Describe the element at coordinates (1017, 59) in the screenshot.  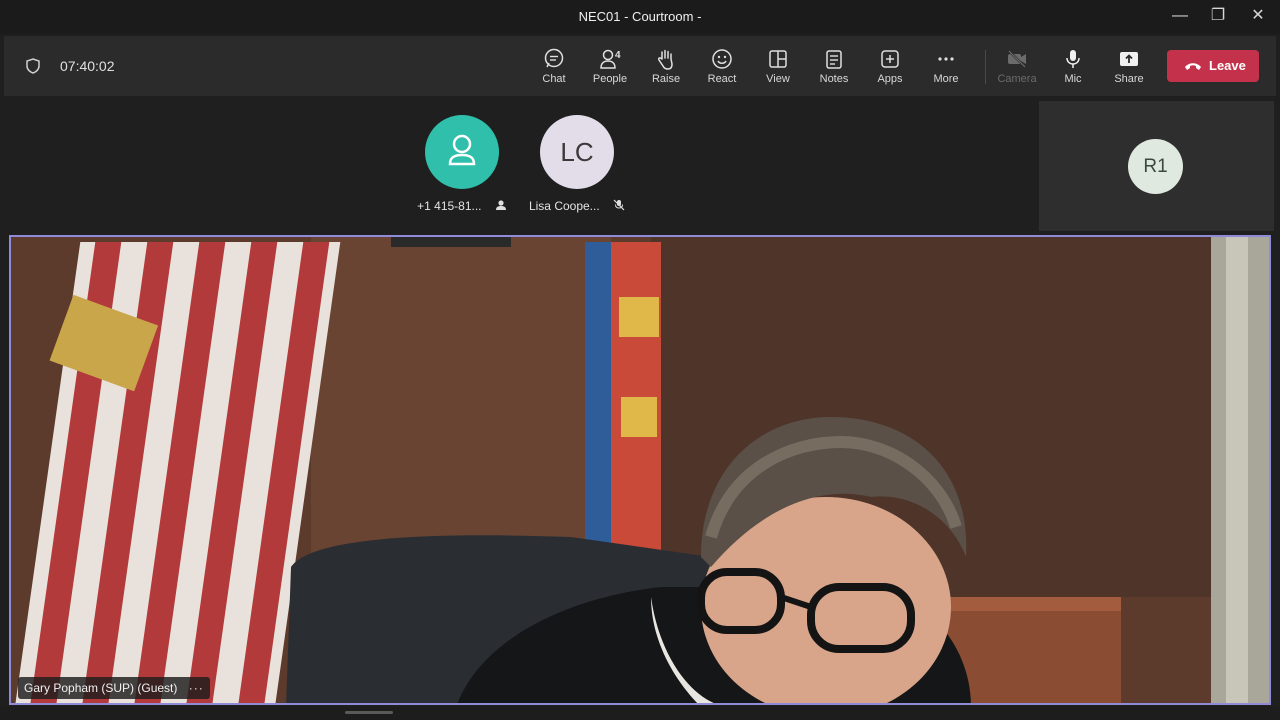
I see `camera-off-icon` at that location.